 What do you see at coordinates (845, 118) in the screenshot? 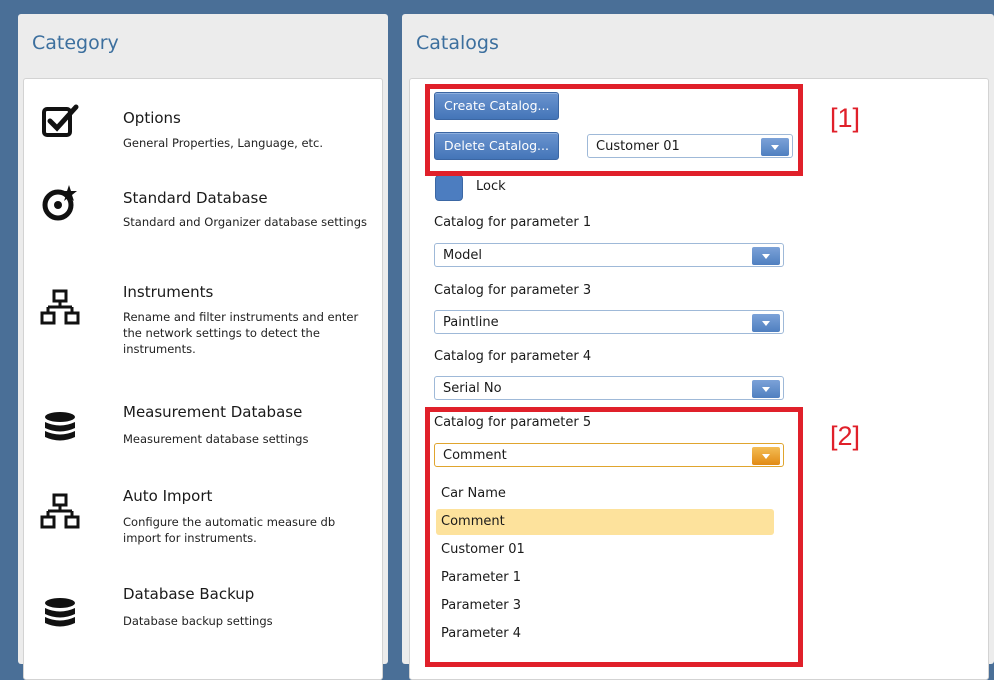
I see `annotation-label-1: [1]` at bounding box center [845, 118].